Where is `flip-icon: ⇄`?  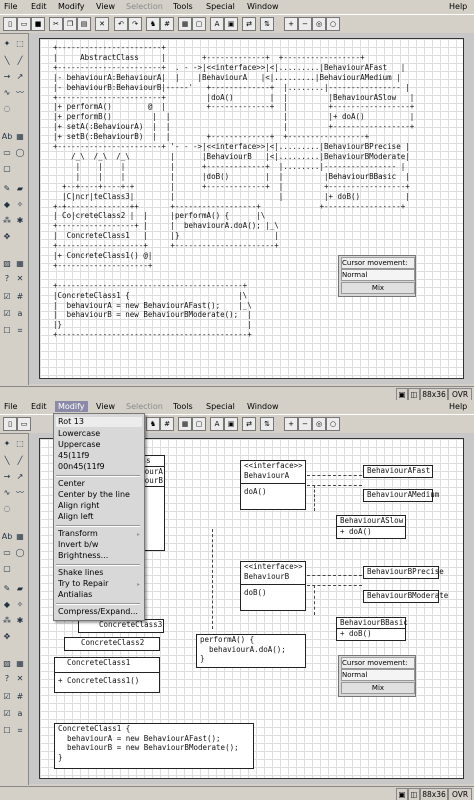 flip-icon: ⇄ is located at coordinates (249, 24).